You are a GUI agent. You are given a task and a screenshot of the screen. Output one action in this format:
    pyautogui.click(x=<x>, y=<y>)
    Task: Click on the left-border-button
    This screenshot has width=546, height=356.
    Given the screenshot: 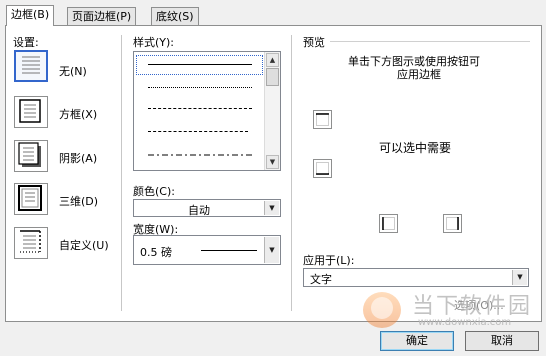 What is the action you would take?
    pyautogui.click(x=388, y=223)
    